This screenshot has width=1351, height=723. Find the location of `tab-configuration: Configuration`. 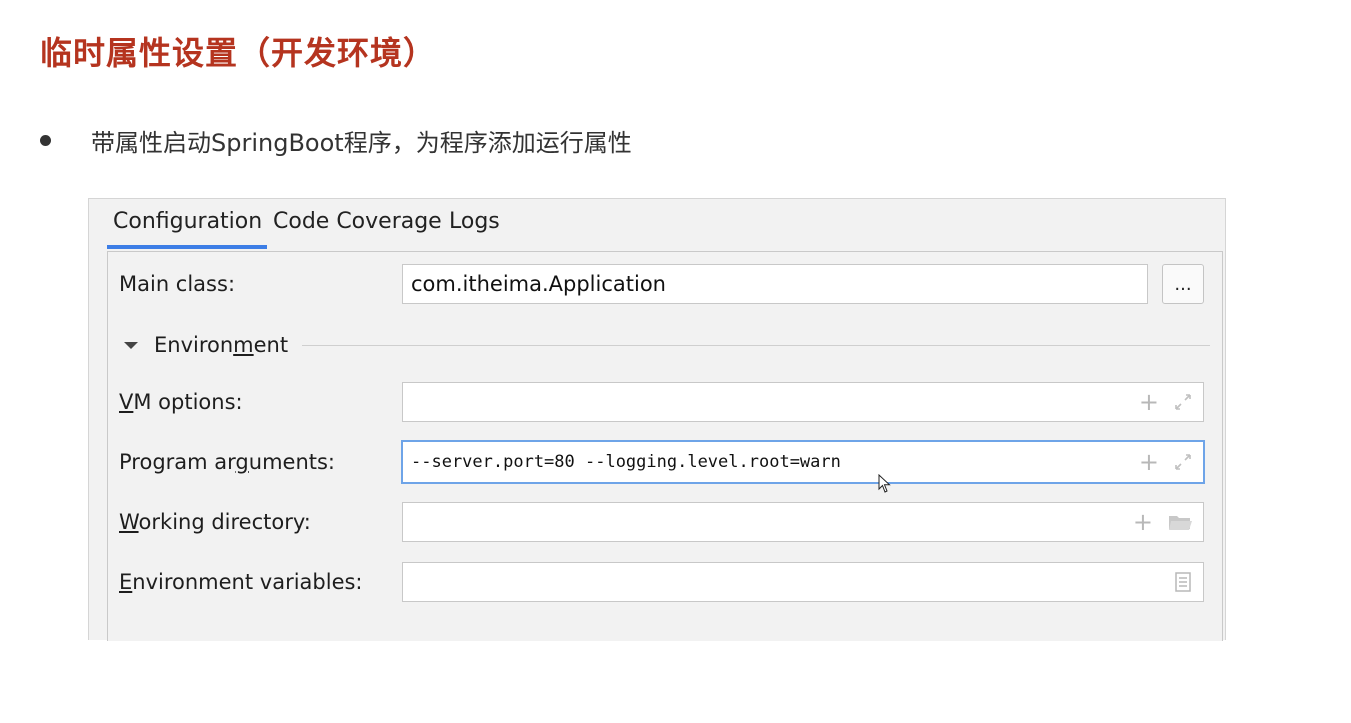

tab-configuration: Configuration is located at coordinates (187, 221).